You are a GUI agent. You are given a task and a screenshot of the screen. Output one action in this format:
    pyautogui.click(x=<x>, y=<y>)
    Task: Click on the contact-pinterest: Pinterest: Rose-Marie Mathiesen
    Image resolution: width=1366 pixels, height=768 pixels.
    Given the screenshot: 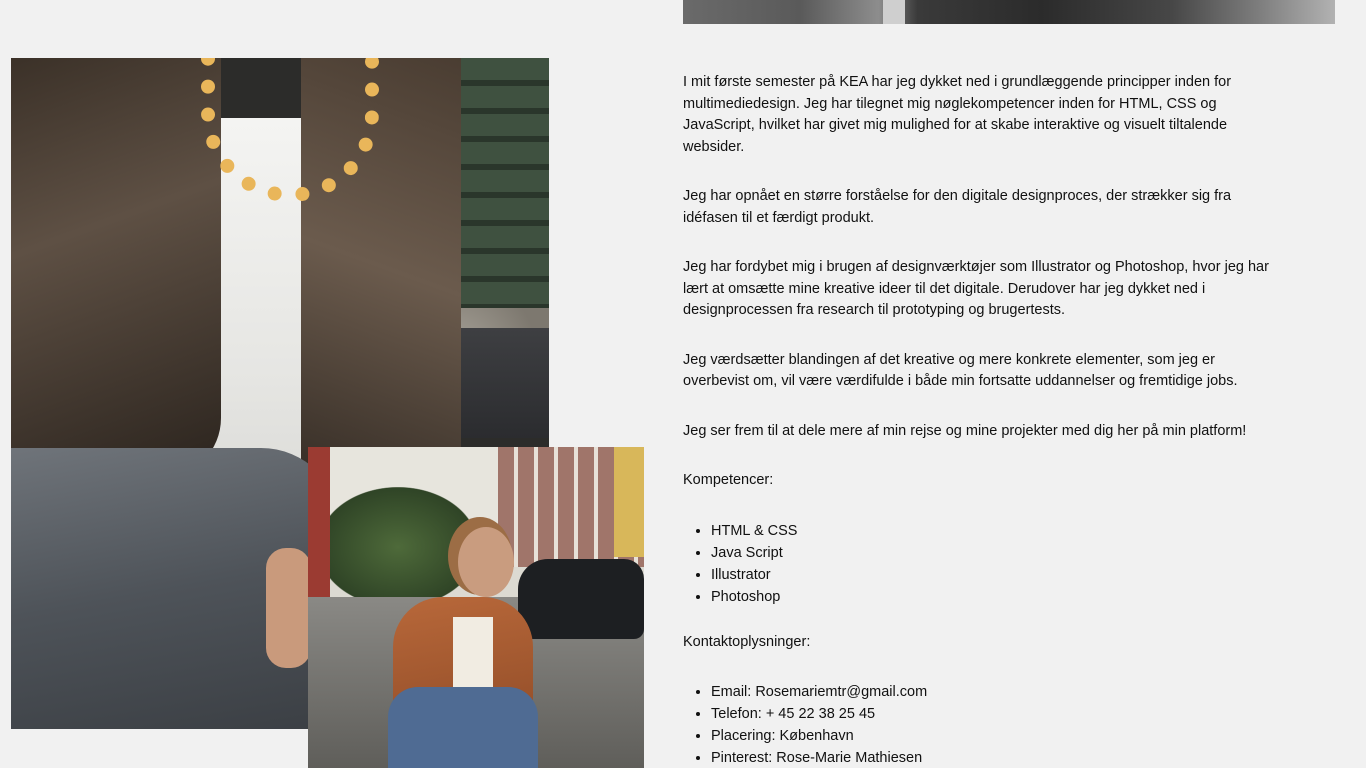 What is the action you would take?
    pyautogui.click(x=997, y=757)
    